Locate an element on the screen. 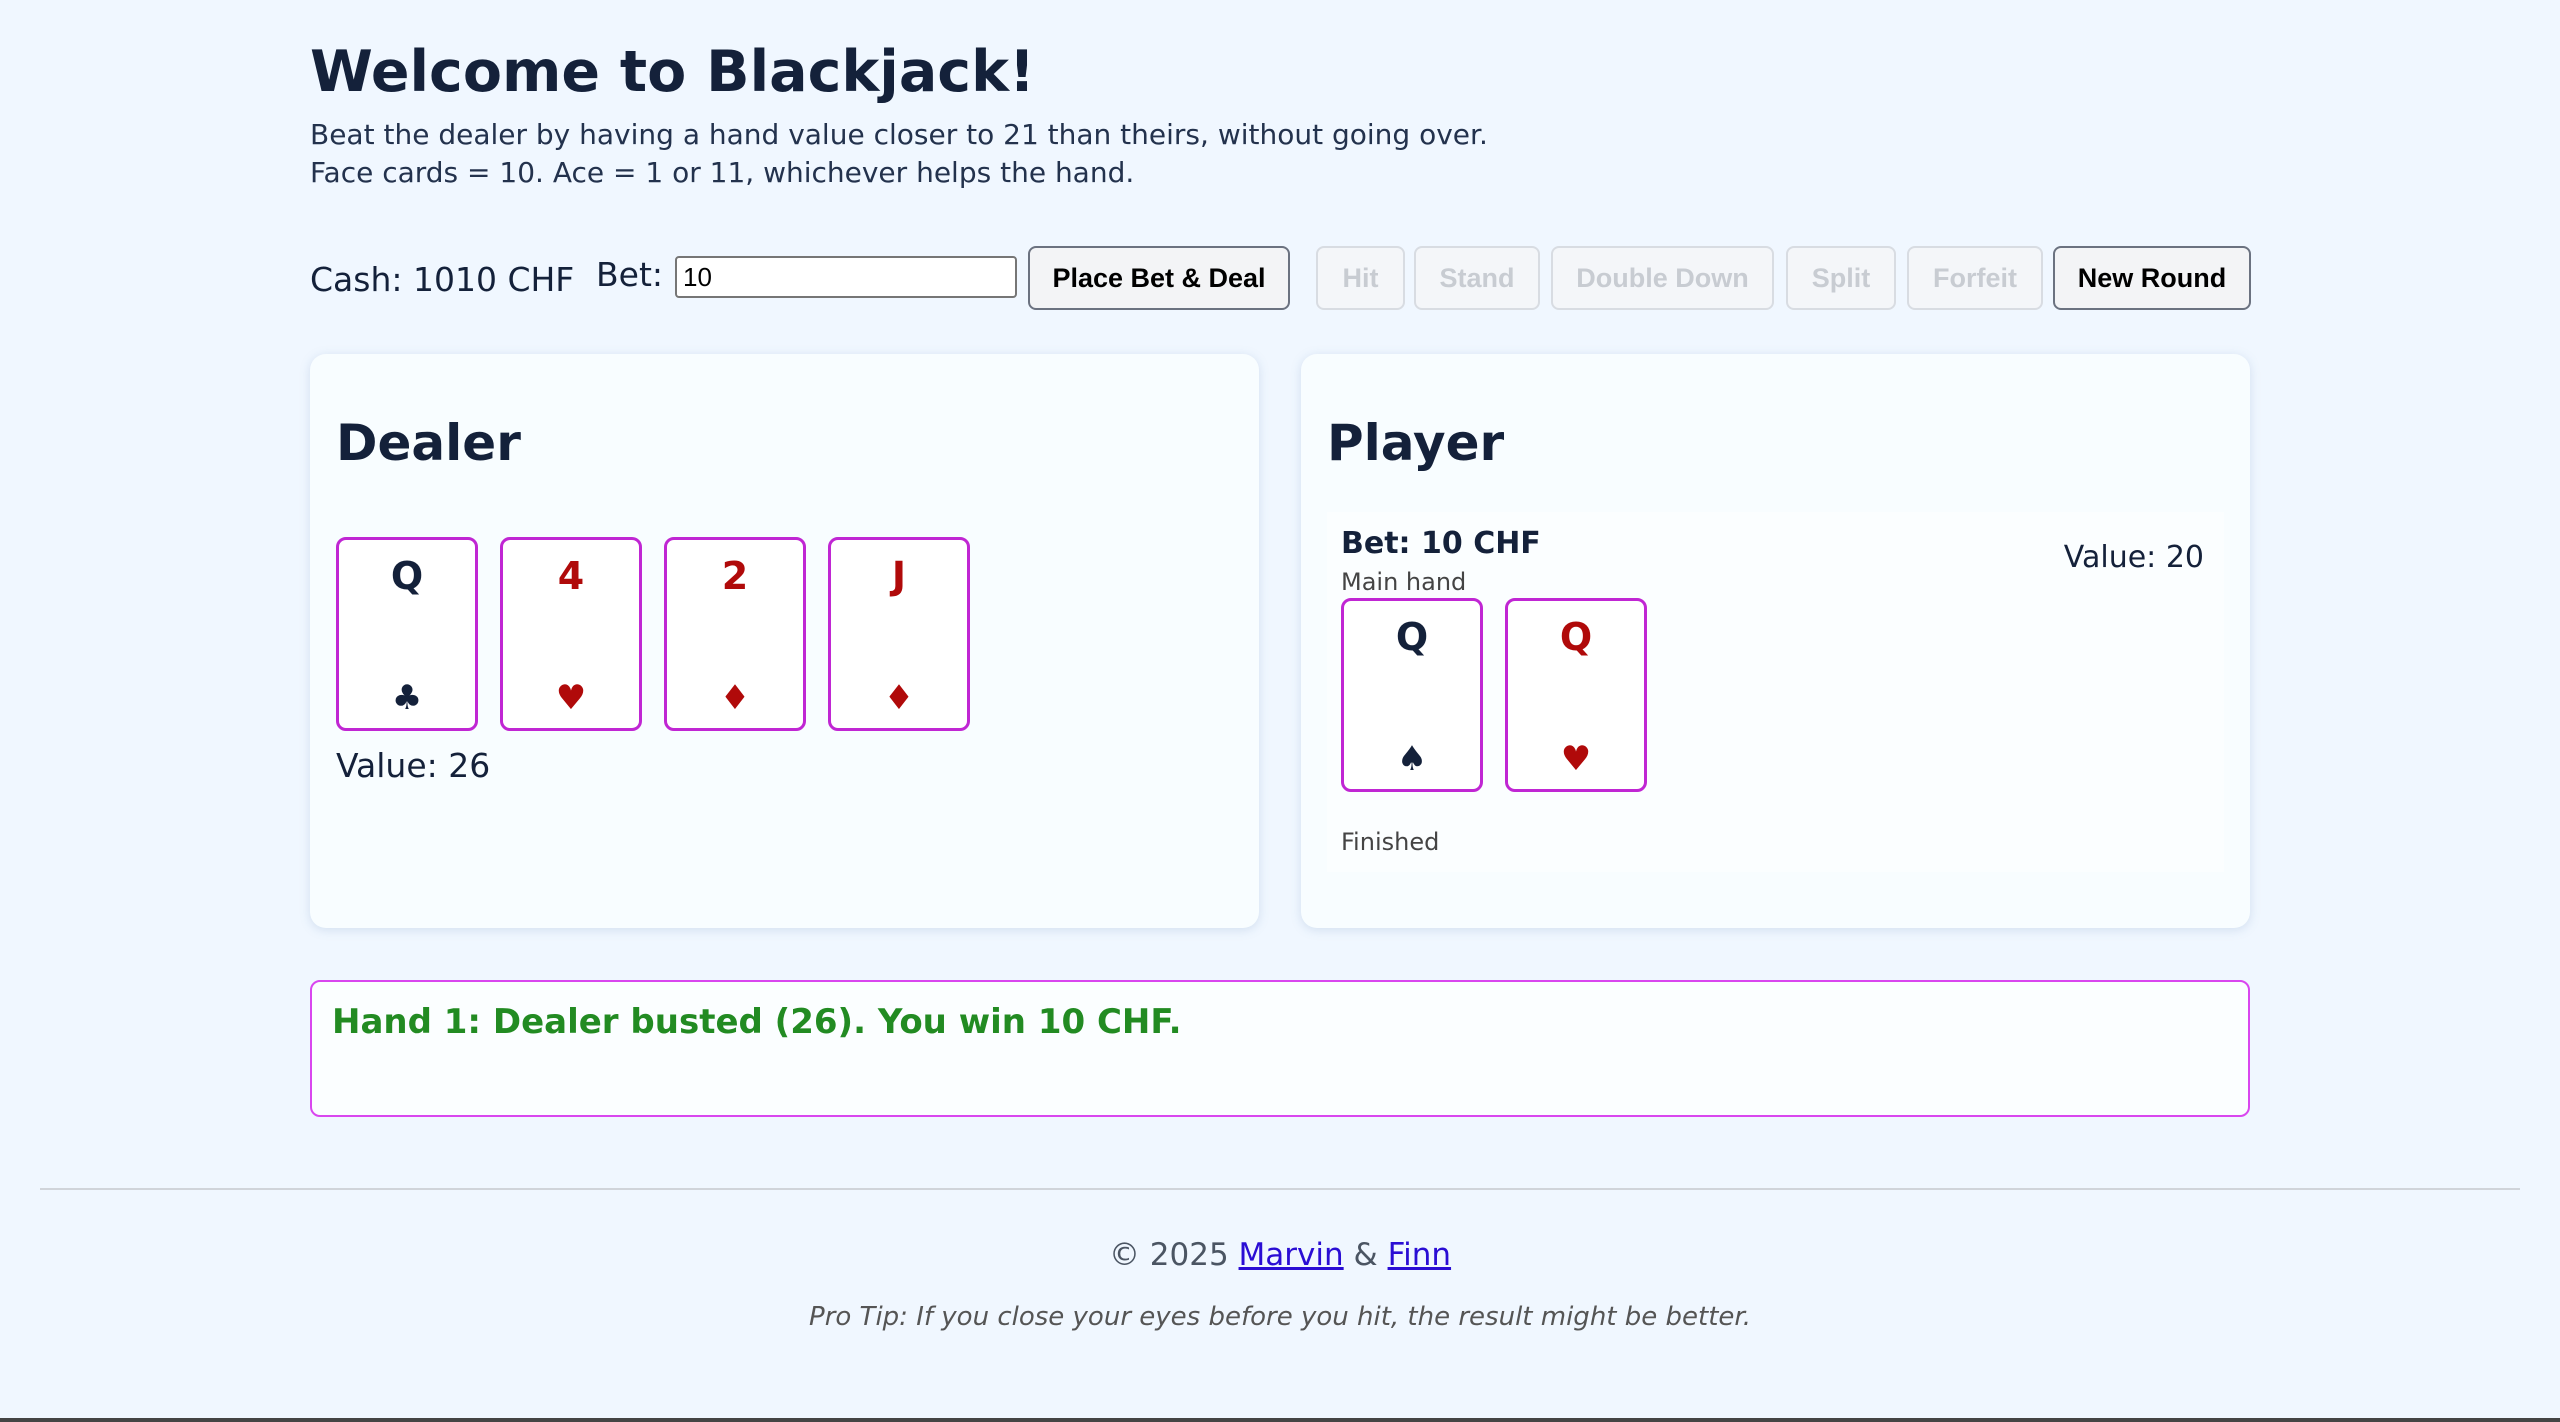 This screenshot has height=1422, width=2560. double-down-button: Double Down is located at coordinates (1662, 278).